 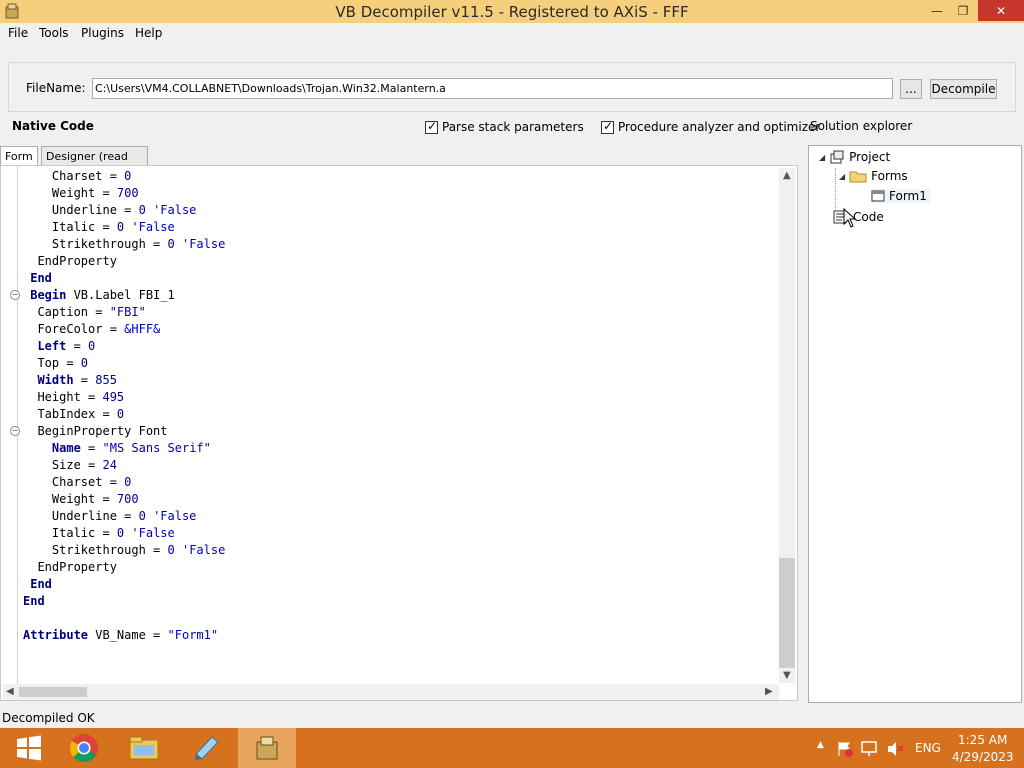 I want to click on clock-time: 1:25 AM, so click(x=982, y=740).